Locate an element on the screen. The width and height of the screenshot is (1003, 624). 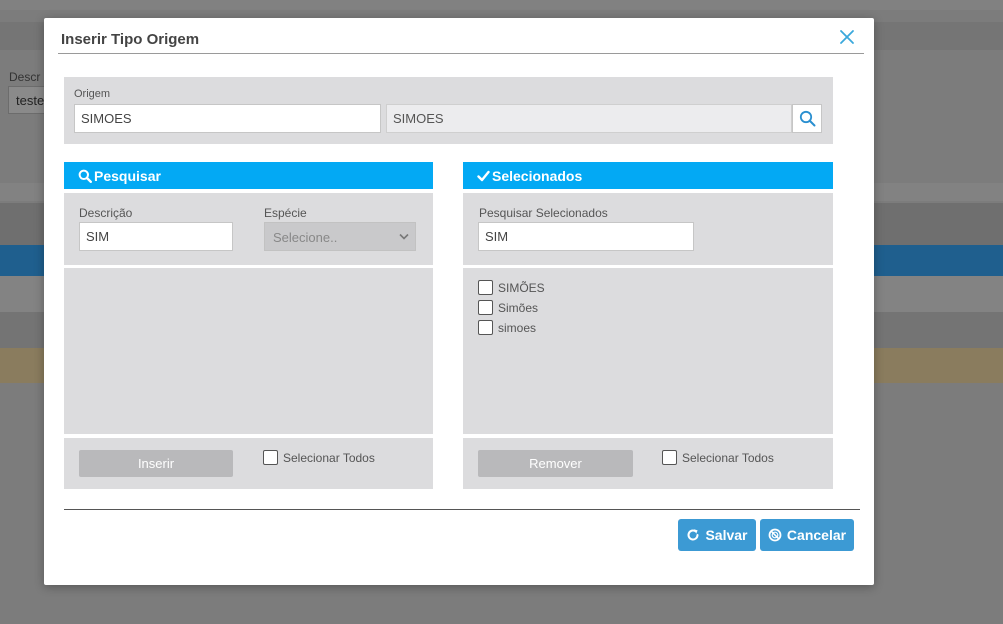
item-label: Simões is located at coordinates (518, 307).